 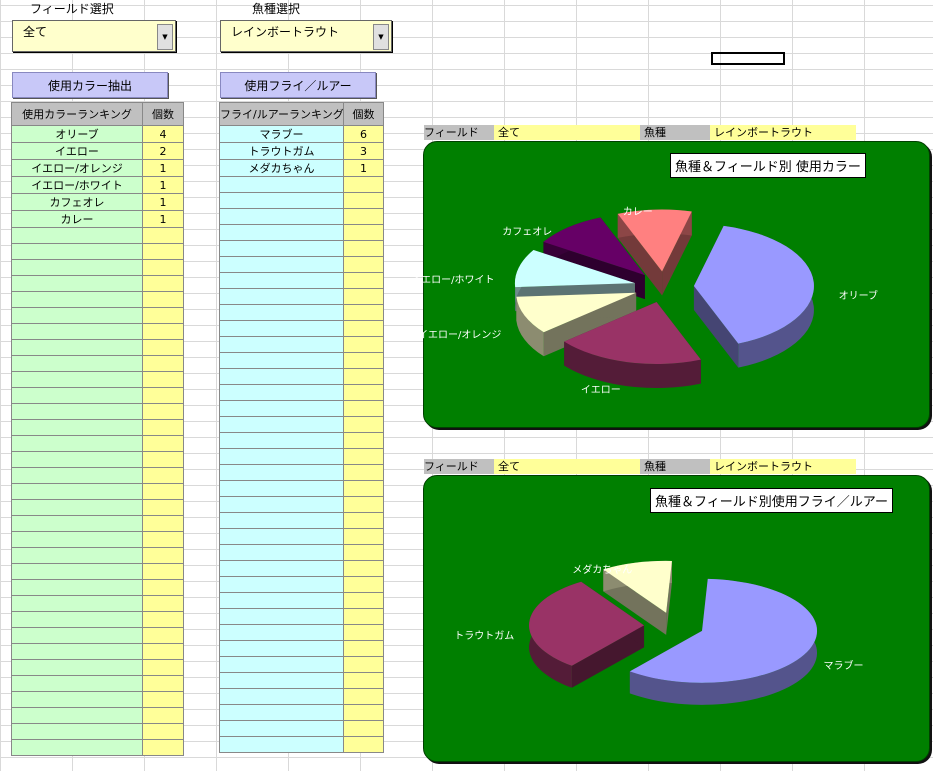 I want to click on color-row: オリーブ 4, so click(x=97, y=134).